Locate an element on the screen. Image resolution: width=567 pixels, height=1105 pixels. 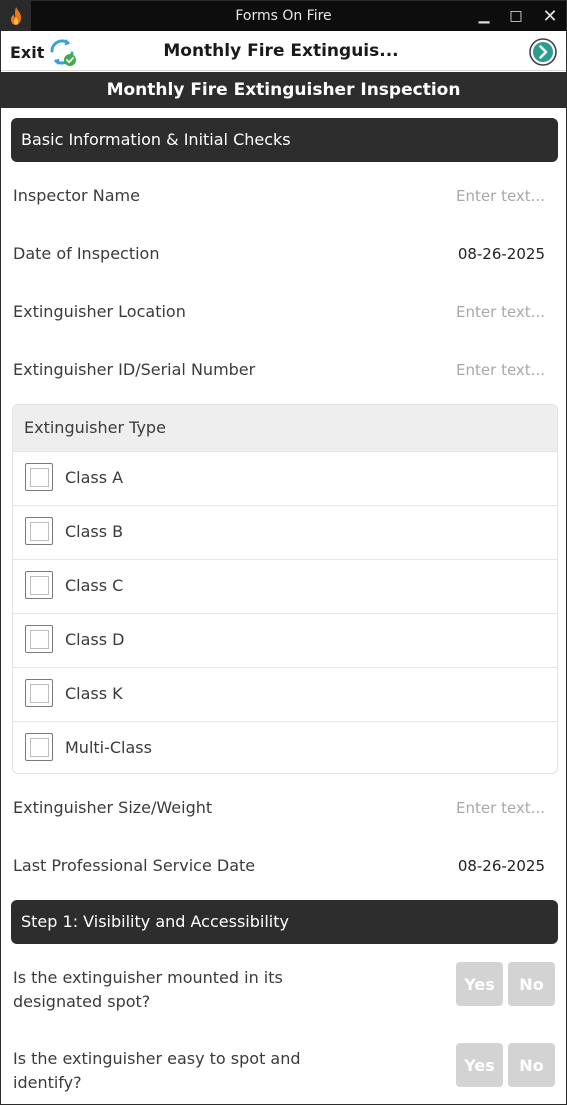
field-date-of-inspection: Date of Inspection is located at coordinates (280, 254).